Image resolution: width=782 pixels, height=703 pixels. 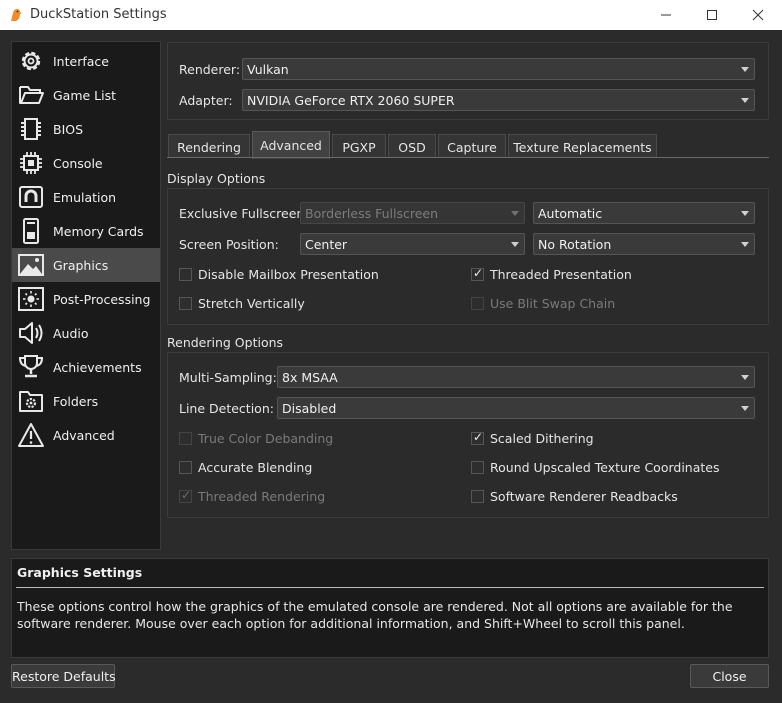 I want to click on checkbox-label: Round Upscaled Texture Coordinates, so click(x=605, y=467).